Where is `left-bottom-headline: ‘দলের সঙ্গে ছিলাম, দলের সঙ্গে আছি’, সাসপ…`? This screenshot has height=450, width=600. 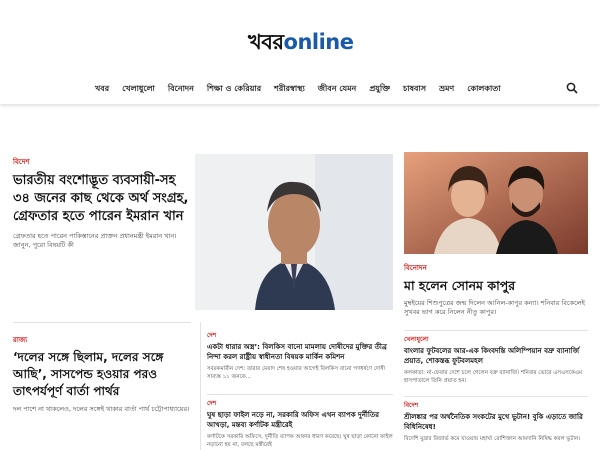
left-bottom-headline: ‘দলের সঙ্গে ছিলাম, দলের সঙ্গে আছি’, সাসপ… is located at coordinates (104, 374).